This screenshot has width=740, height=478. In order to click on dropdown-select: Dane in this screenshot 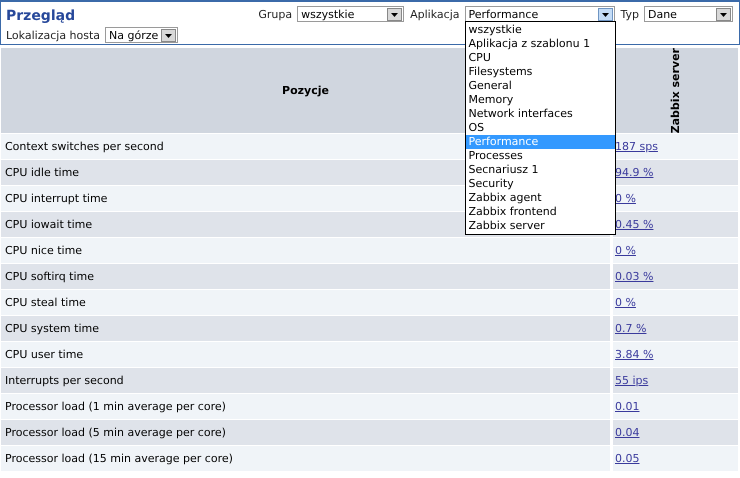, I will do `click(688, 14)`.